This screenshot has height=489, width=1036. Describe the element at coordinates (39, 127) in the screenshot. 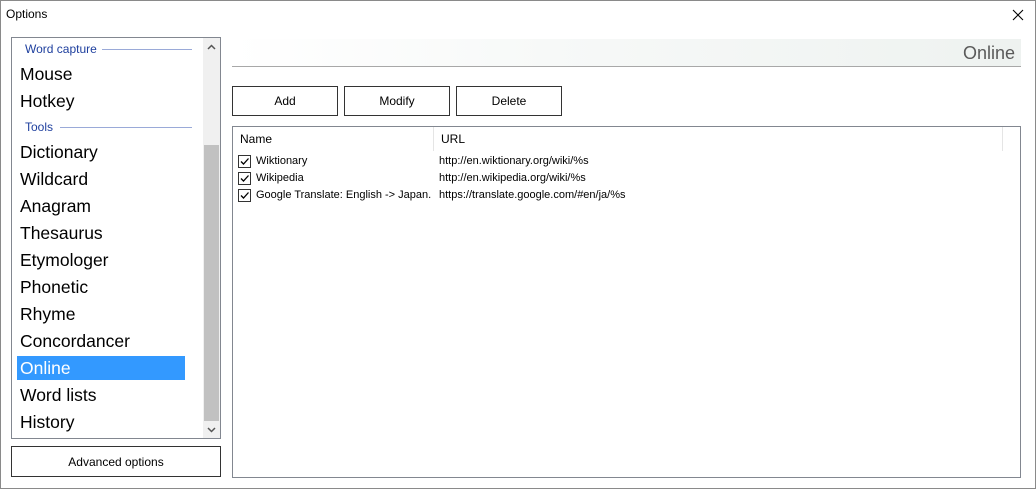

I see `group-header-tools: Tools` at that location.